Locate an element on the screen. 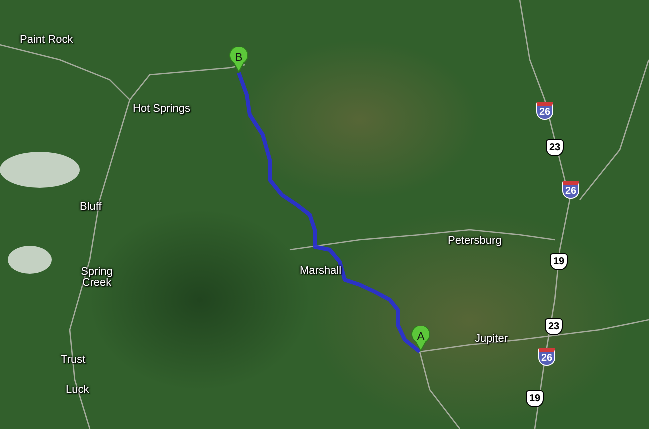 Image resolution: width=649 pixels, height=429 pixels. place-label: Paint Rock is located at coordinates (47, 40).